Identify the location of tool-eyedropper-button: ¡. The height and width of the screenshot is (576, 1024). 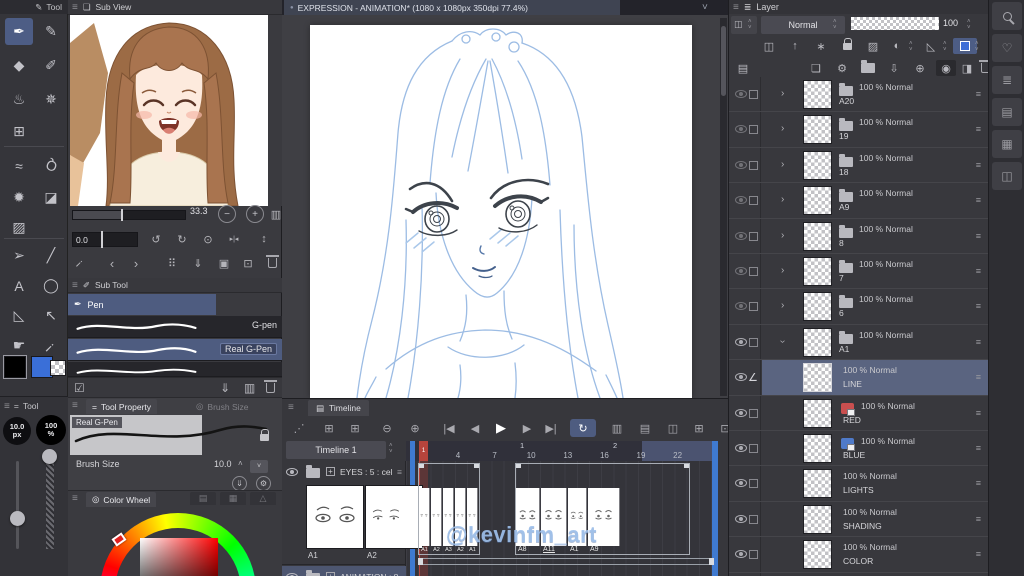
(51, 345).